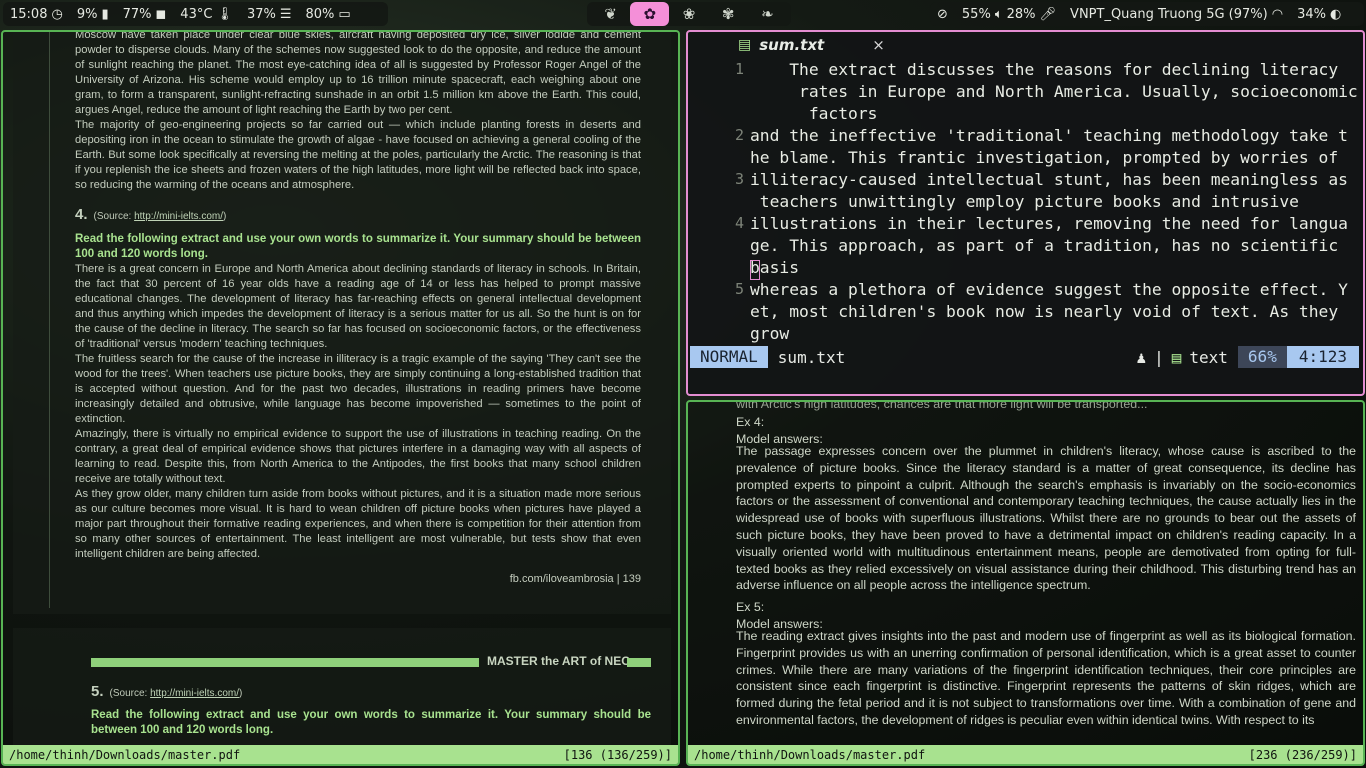 The height and width of the screenshot is (768, 1366). What do you see at coordinates (97, 691) in the screenshot?
I see `exercise-number: 5.` at bounding box center [97, 691].